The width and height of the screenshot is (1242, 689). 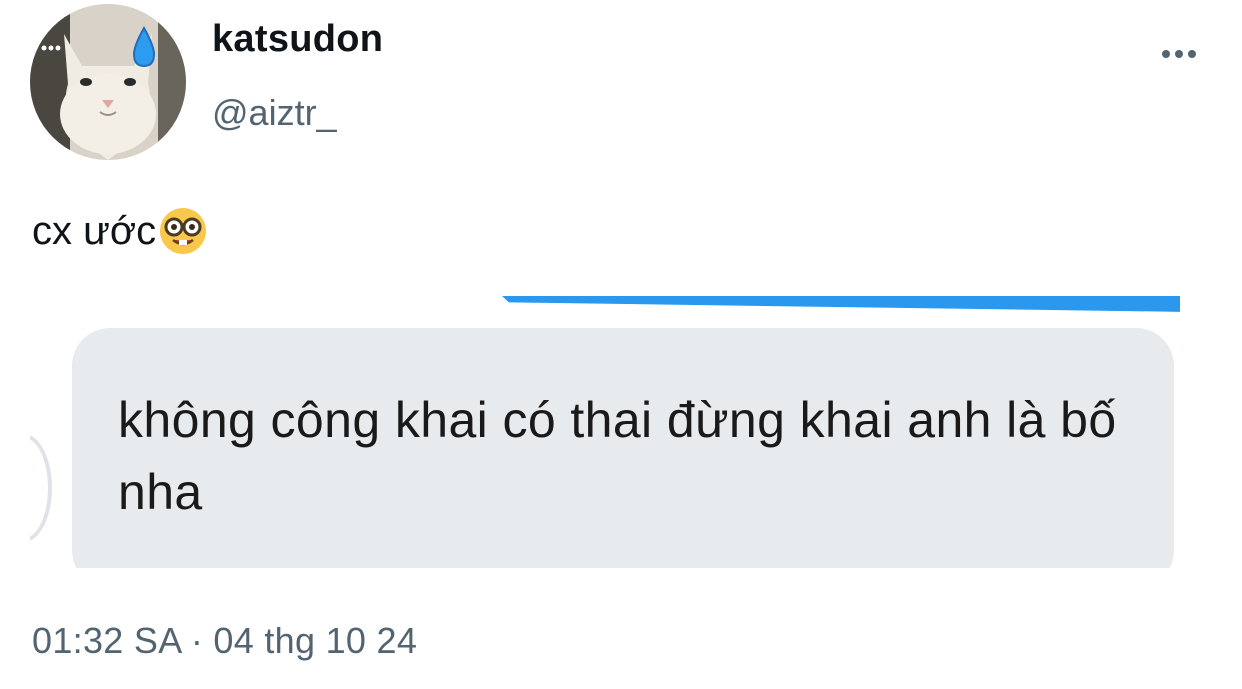 I want to click on avatar, so click(x=108, y=82).